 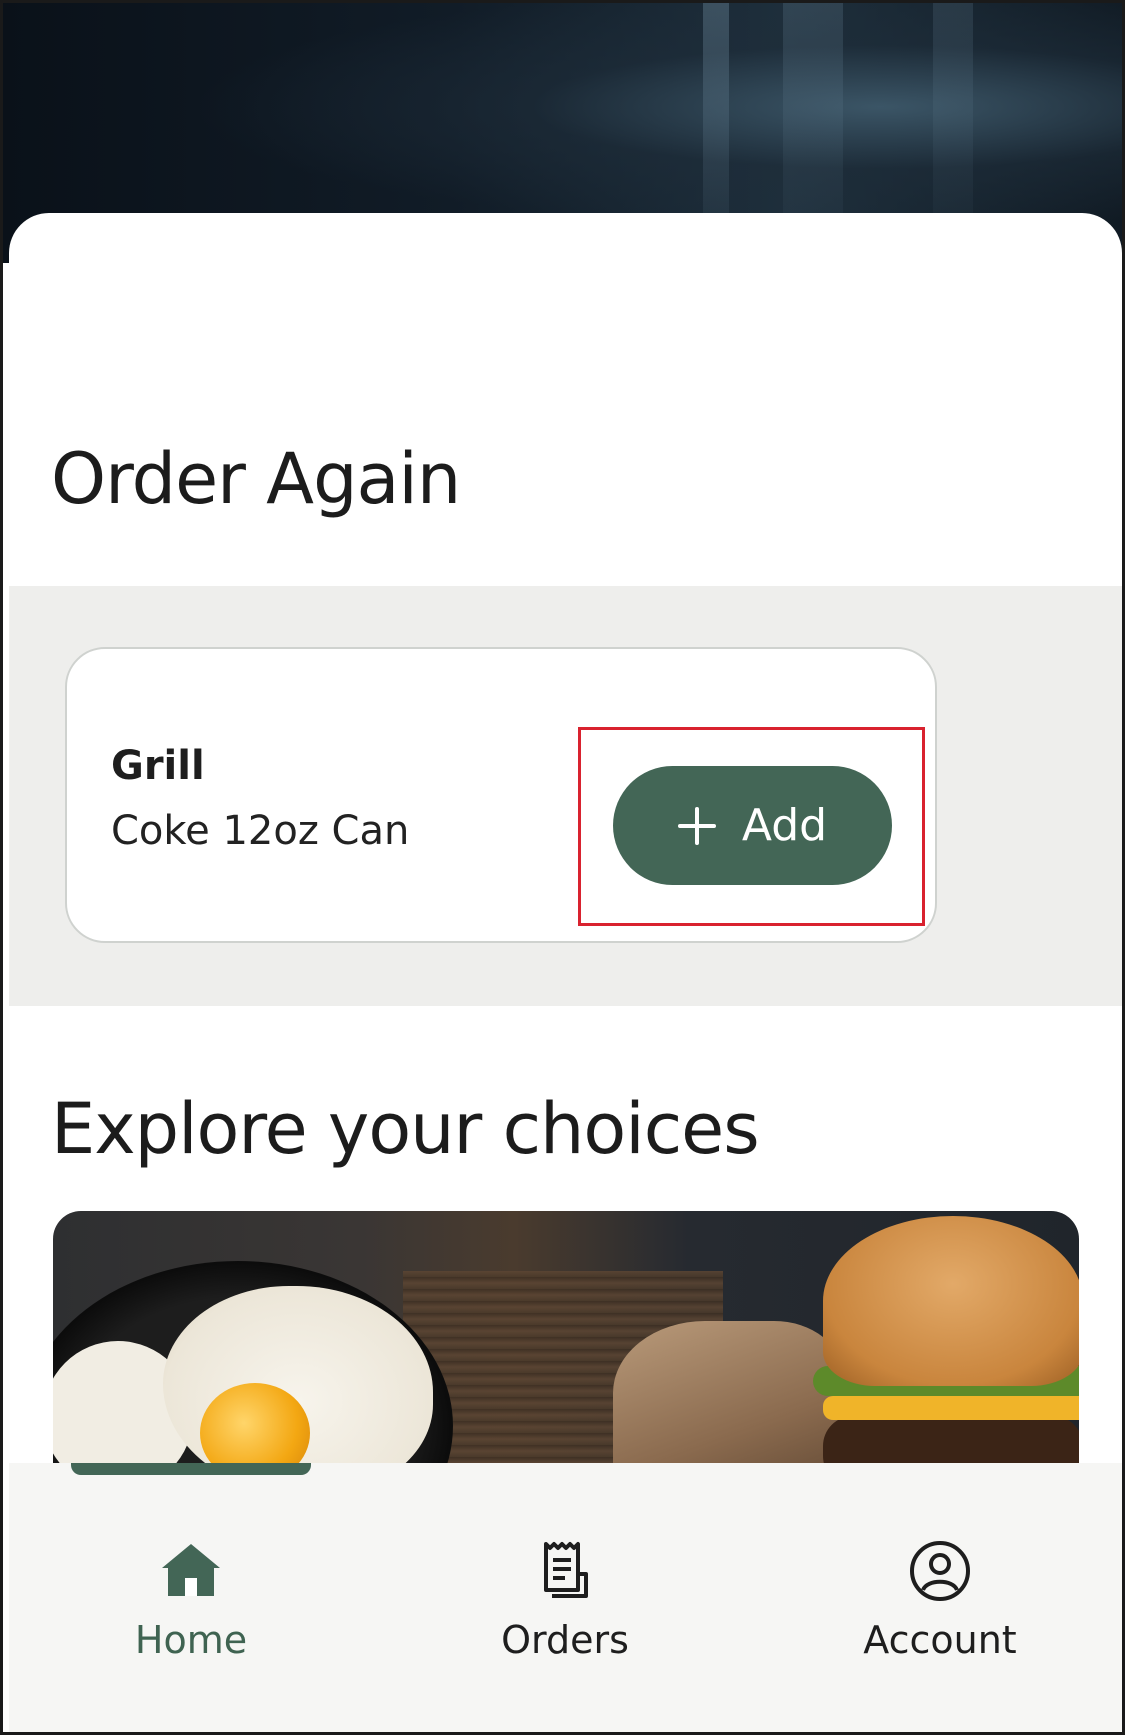 What do you see at coordinates (191, 1469) in the screenshot?
I see `nav-active-indicator` at bounding box center [191, 1469].